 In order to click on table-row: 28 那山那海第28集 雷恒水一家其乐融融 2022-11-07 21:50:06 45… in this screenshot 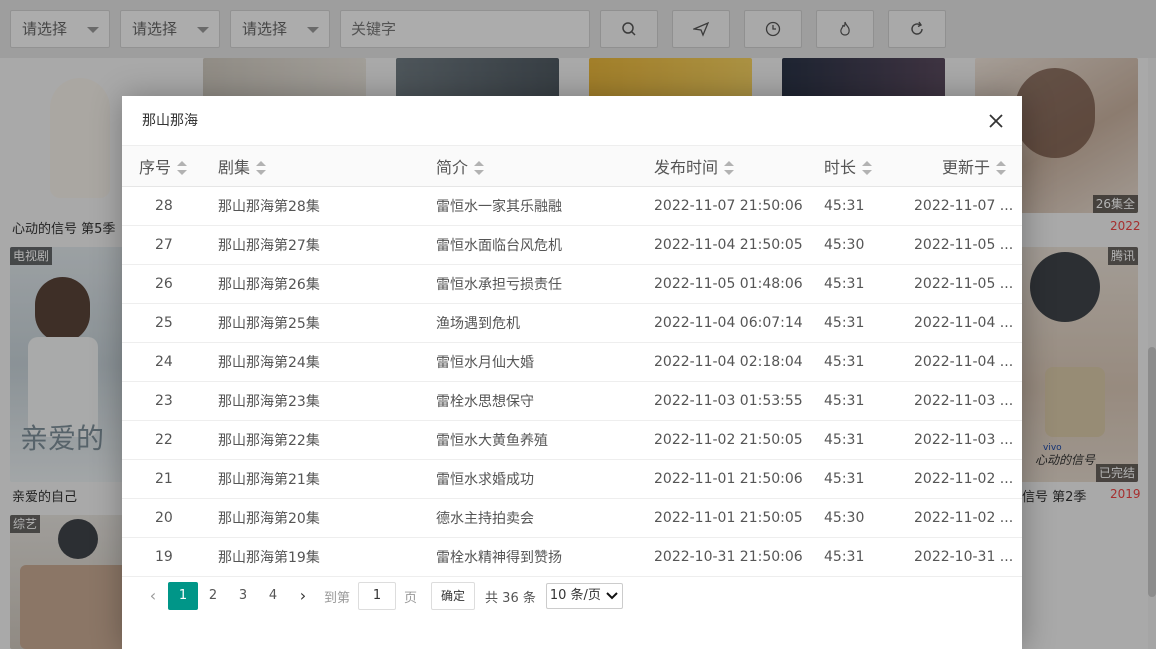, I will do `click(572, 206)`.